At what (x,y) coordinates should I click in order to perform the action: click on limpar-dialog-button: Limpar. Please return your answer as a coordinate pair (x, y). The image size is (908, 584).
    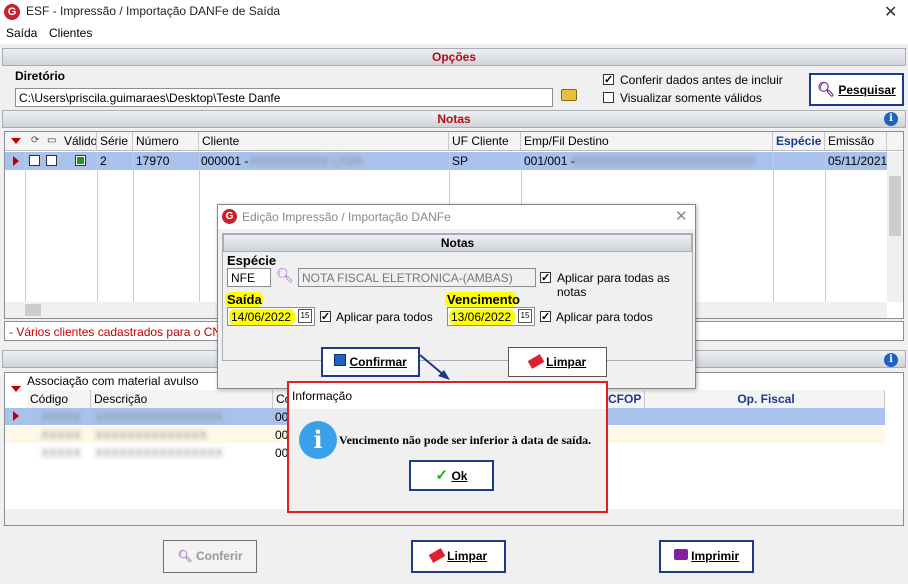
    Looking at the image, I should click on (557, 362).